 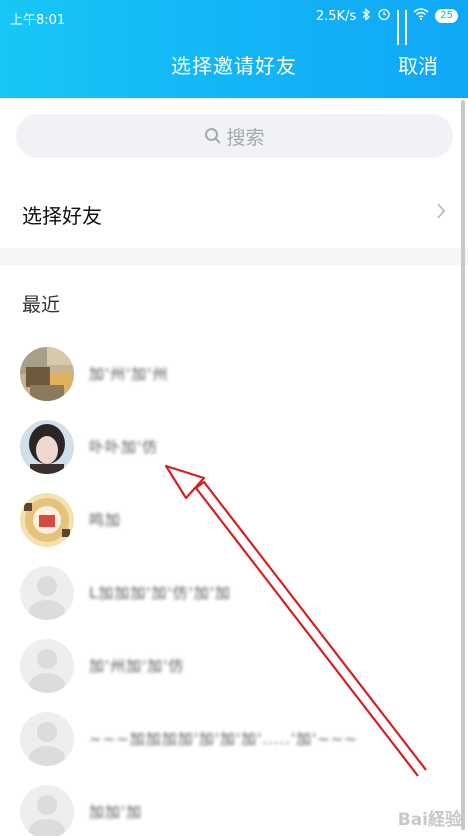 What do you see at coordinates (234, 447) in the screenshot?
I see `contact-item: 卟卟加'仿` at bounding box center [234, 447].